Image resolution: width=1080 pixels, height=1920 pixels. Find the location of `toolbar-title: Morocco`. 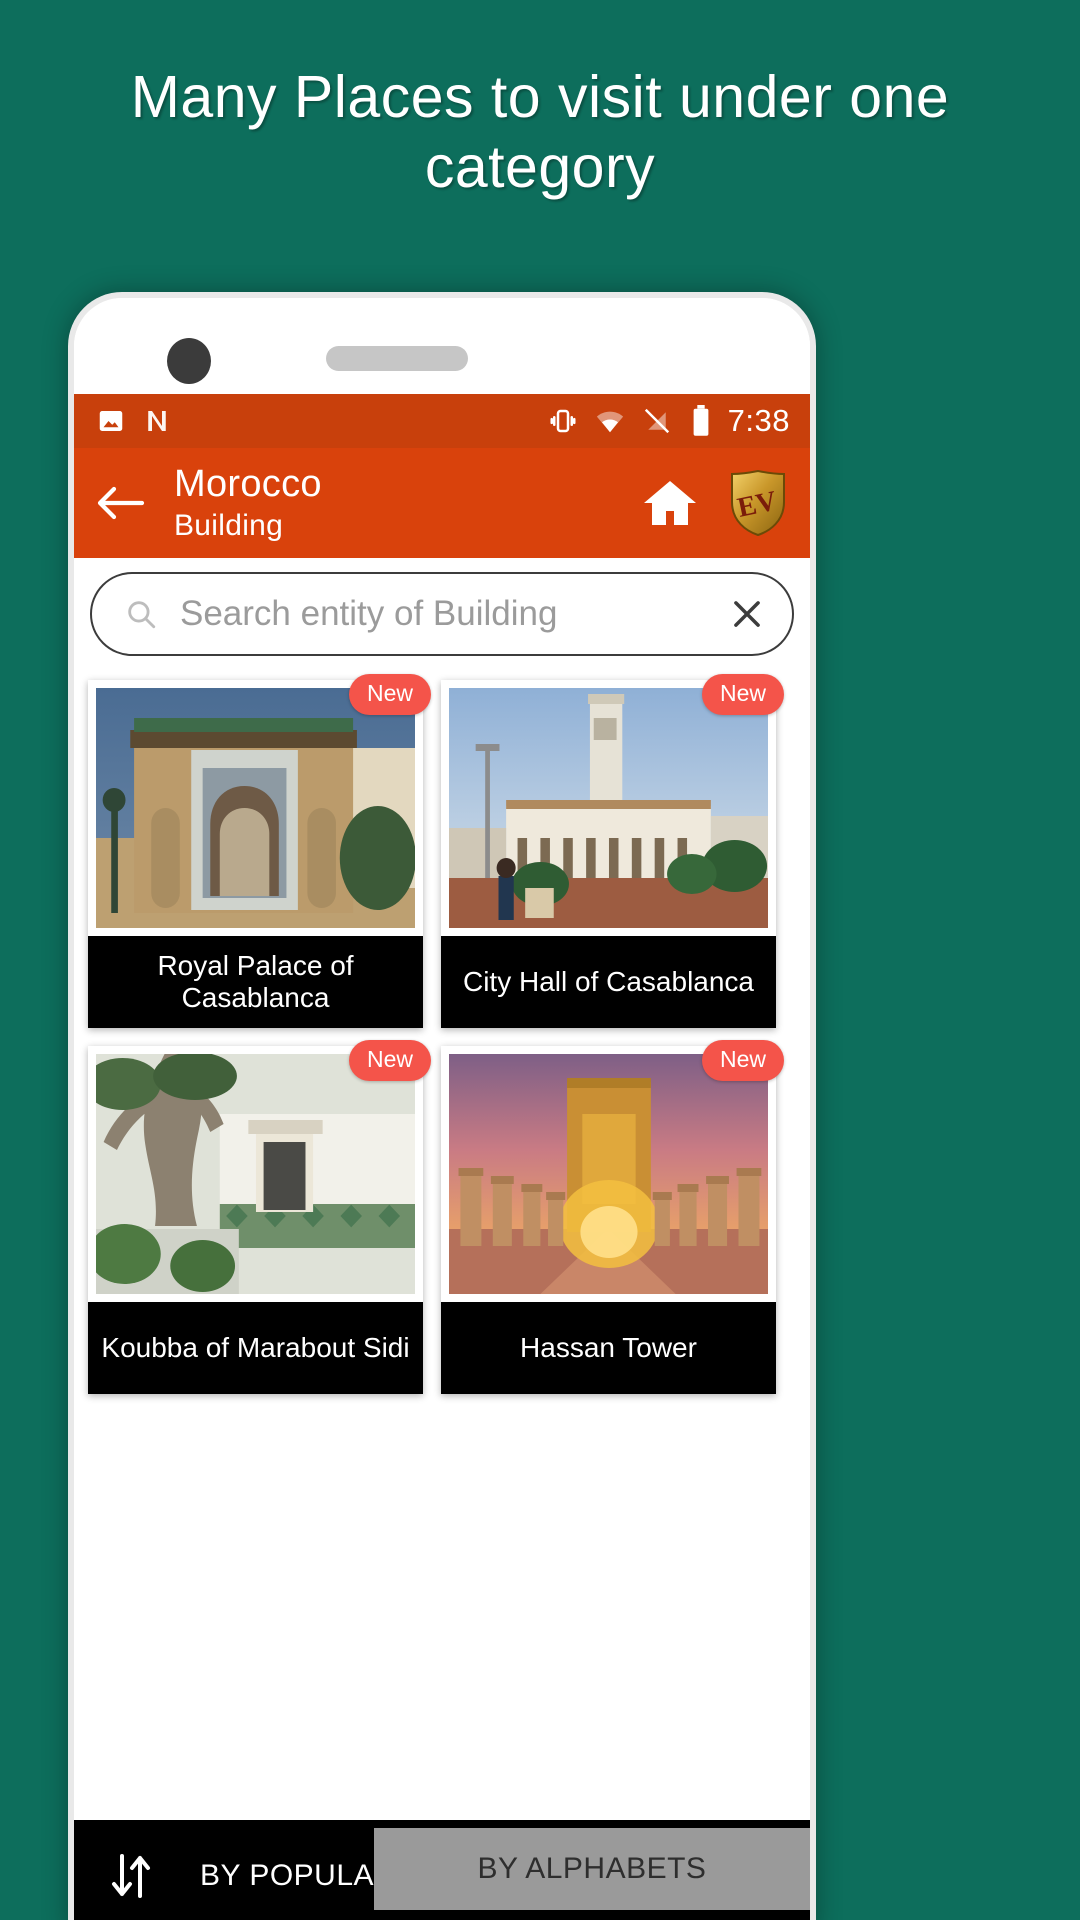

toolbar-title: Morocco is located at coordinates (248, 483).